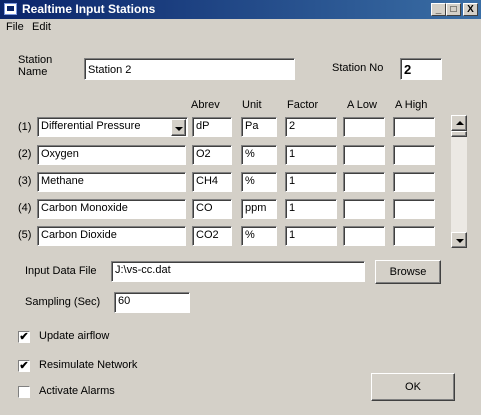 Image resolution: width=481 pixels, height=415 pixels. Describe the element at coordinates (311, 236) in the screenshot. I see `factor-input-5: 1` at that location.